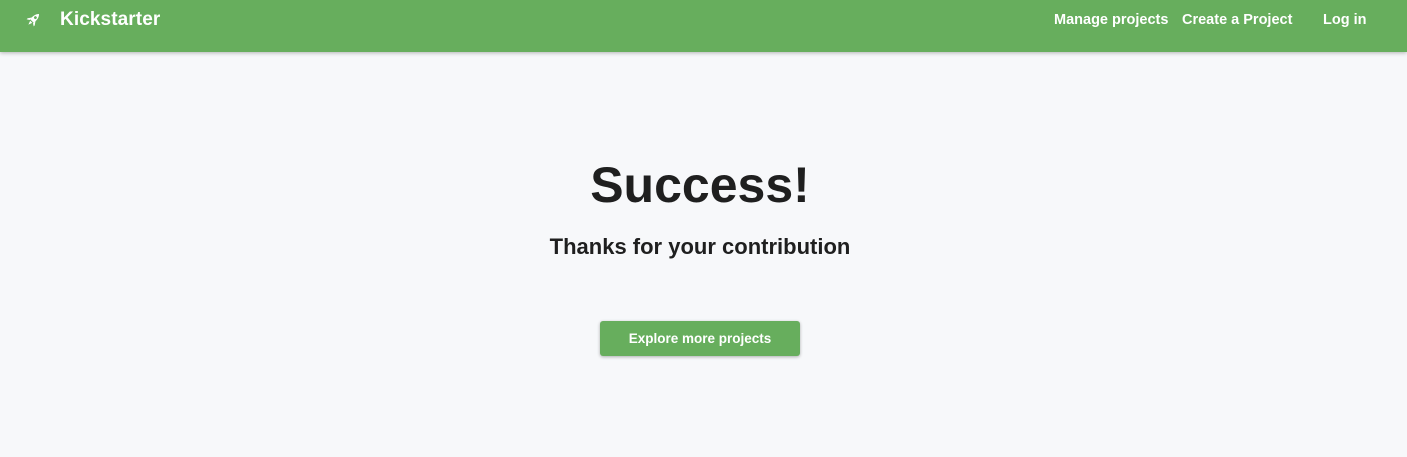 Image resolution: width=1407 pixels, height=457 pixels. Describe the element at coordinates (1237, 20) in the screenshot. I see `nav-create-project-link: Create a Project` at that location.